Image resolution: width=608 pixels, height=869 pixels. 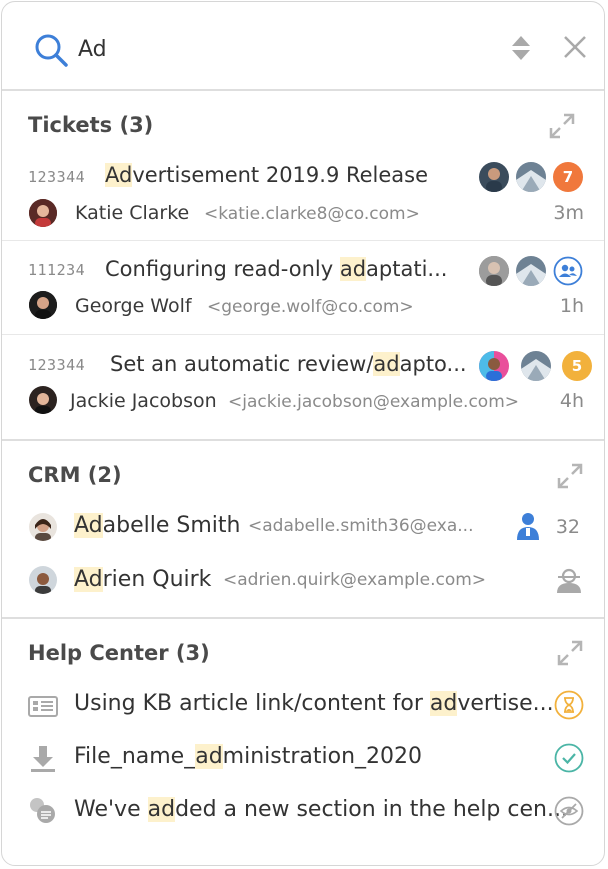 I want to click on search-input, so click(x=278, y=49).